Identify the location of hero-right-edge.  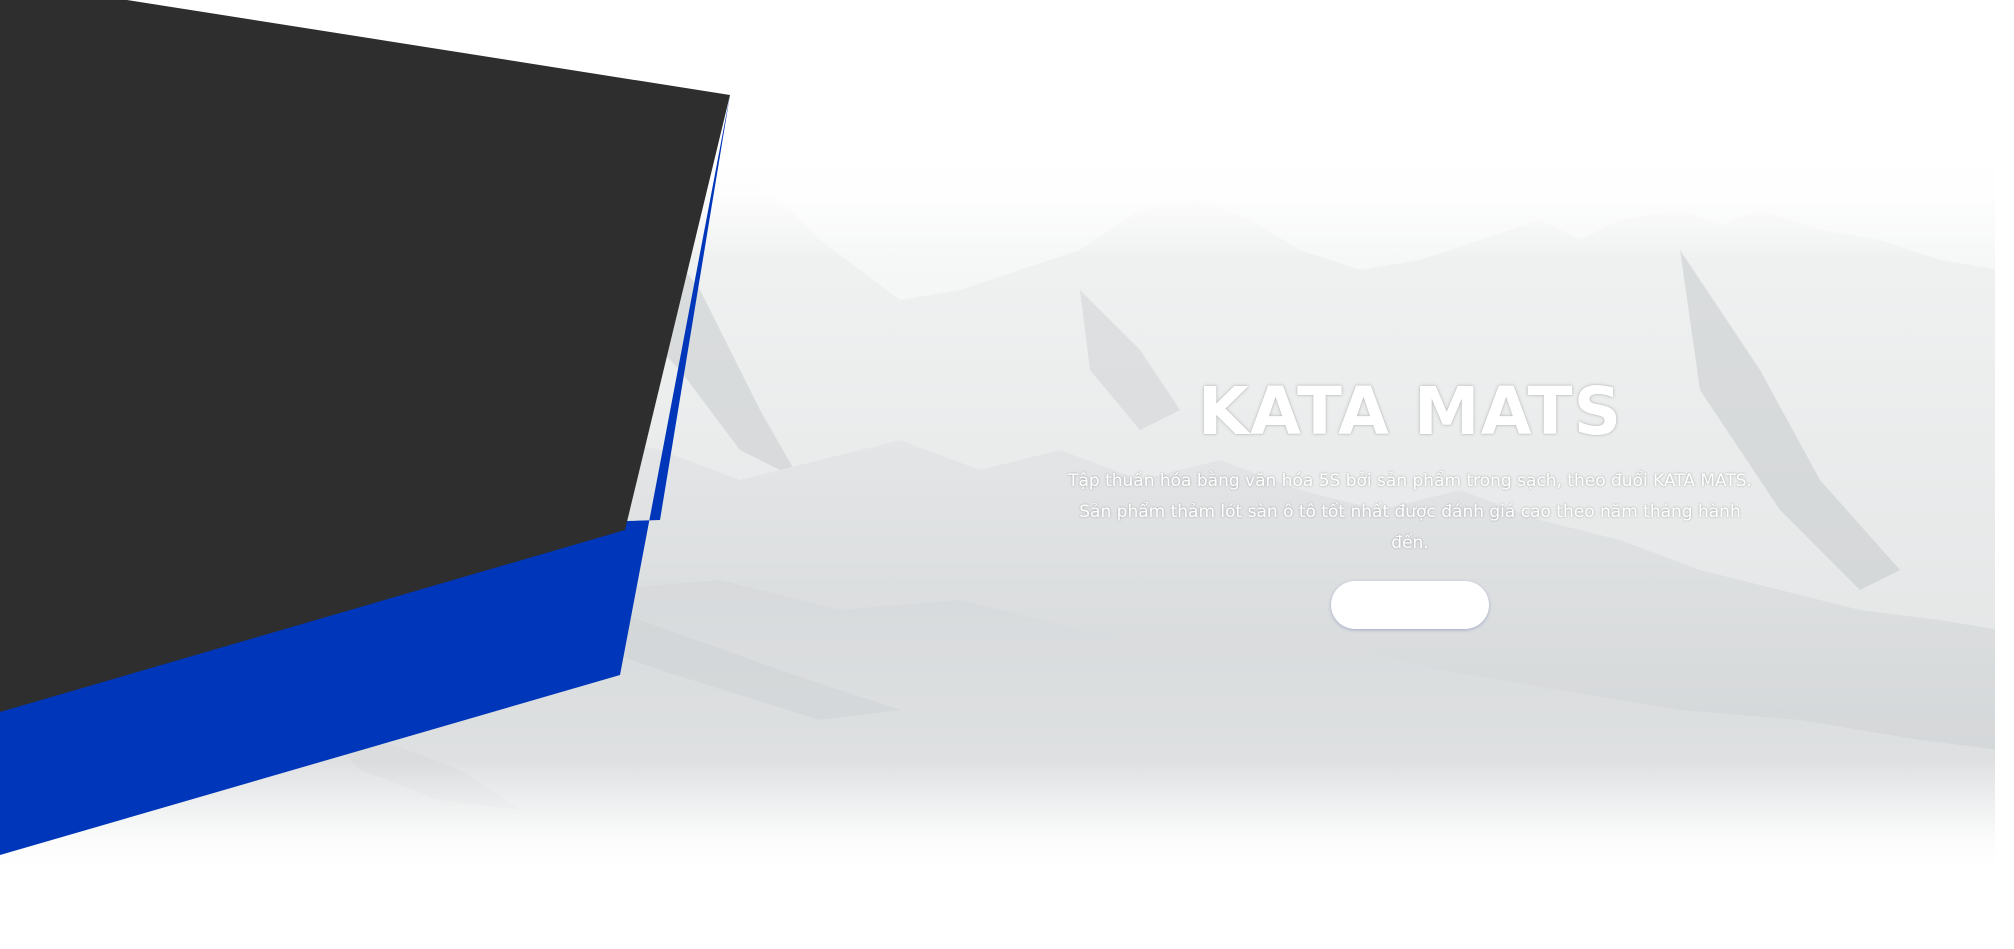
(2004, 510).